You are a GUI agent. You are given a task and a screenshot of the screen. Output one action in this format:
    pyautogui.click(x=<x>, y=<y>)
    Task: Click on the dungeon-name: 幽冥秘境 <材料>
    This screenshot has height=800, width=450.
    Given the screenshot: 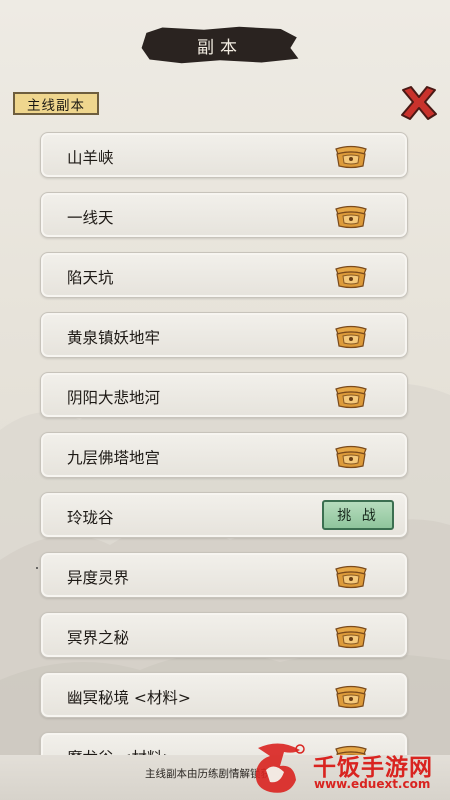 What is the action you would take?
    pyautogui.click(x=129, y=698)
    